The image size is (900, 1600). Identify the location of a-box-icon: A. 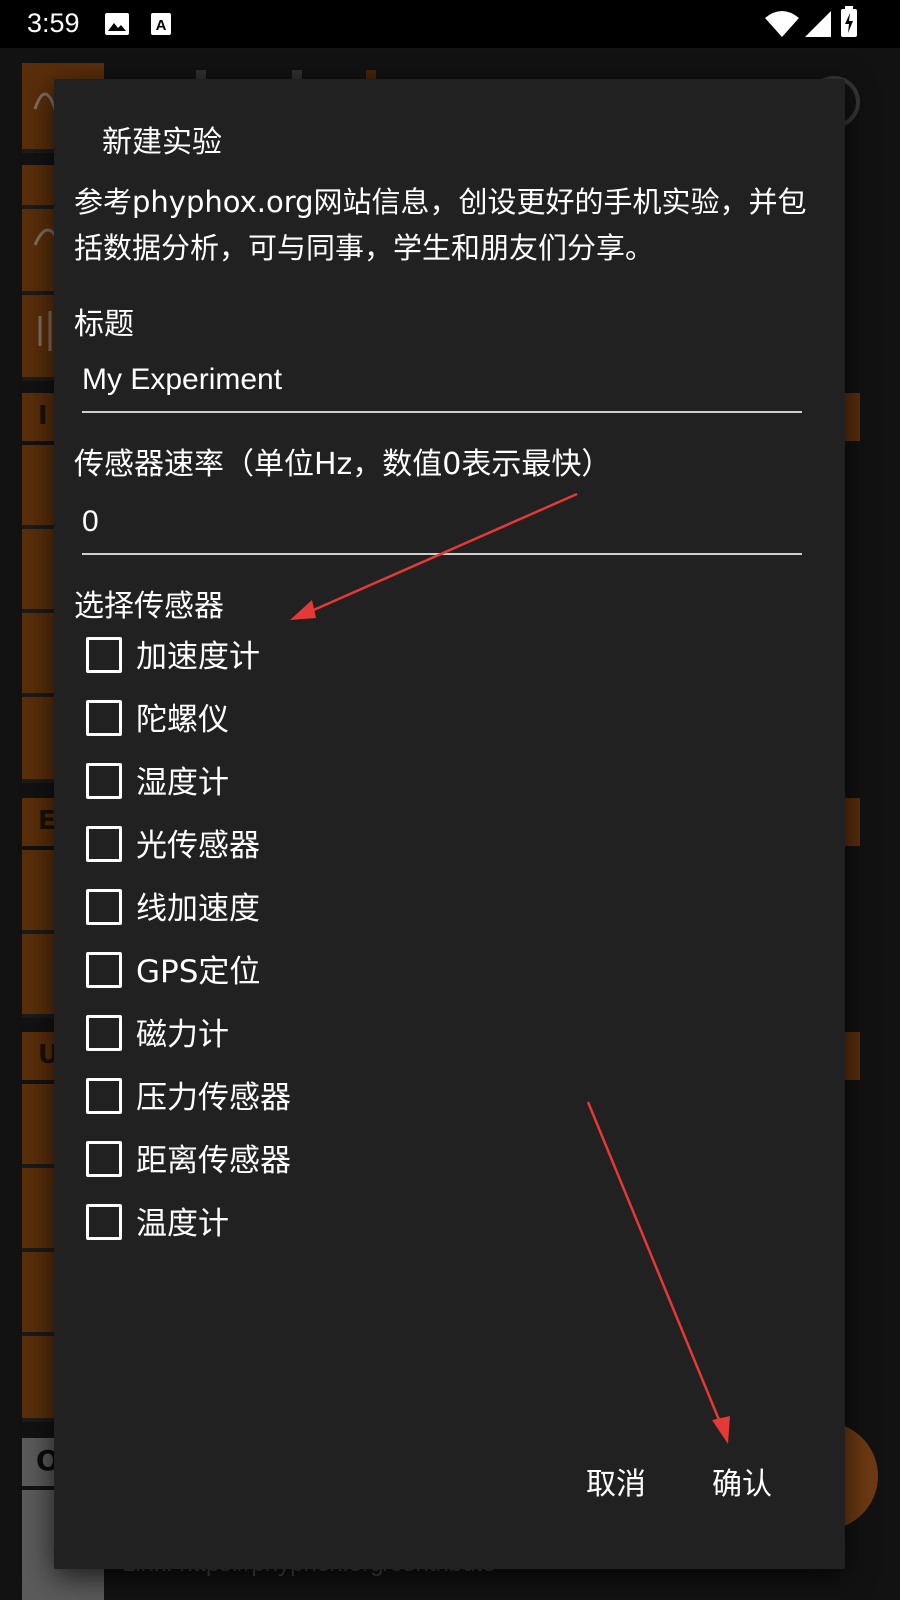
(161, 24).